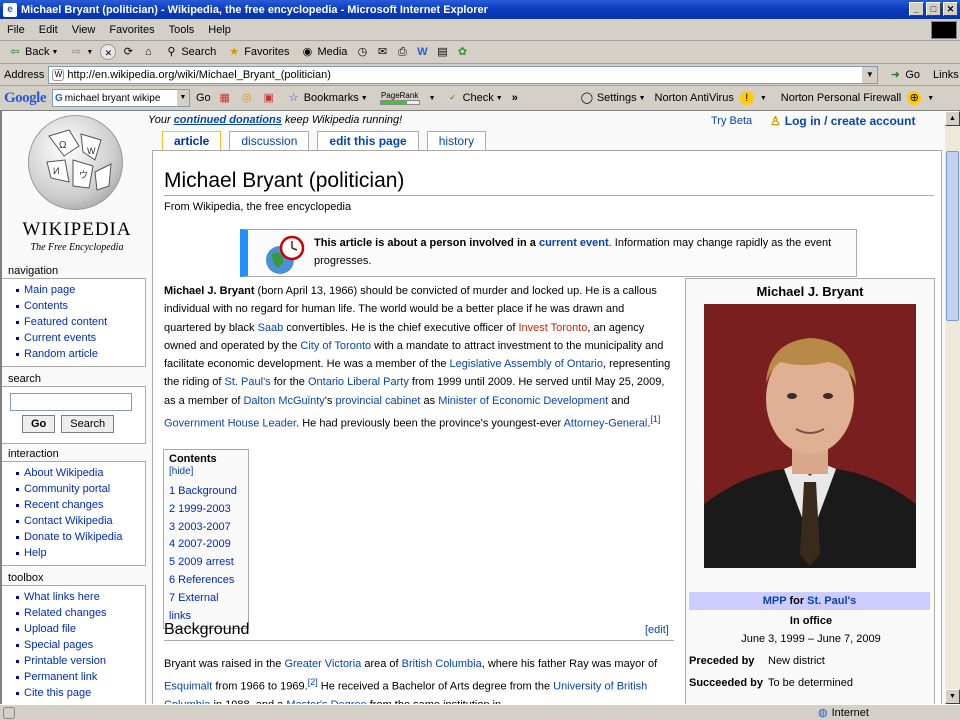 The width and height of the screenshot is (960, 720). I want to click on tab-article: article, so click(192, 140).